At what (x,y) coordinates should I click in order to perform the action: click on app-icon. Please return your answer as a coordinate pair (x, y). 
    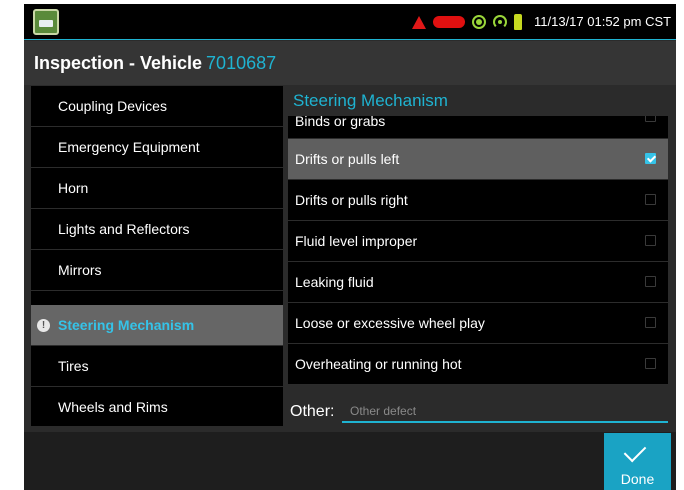
    Looking at the image, I should click on (46, 22).